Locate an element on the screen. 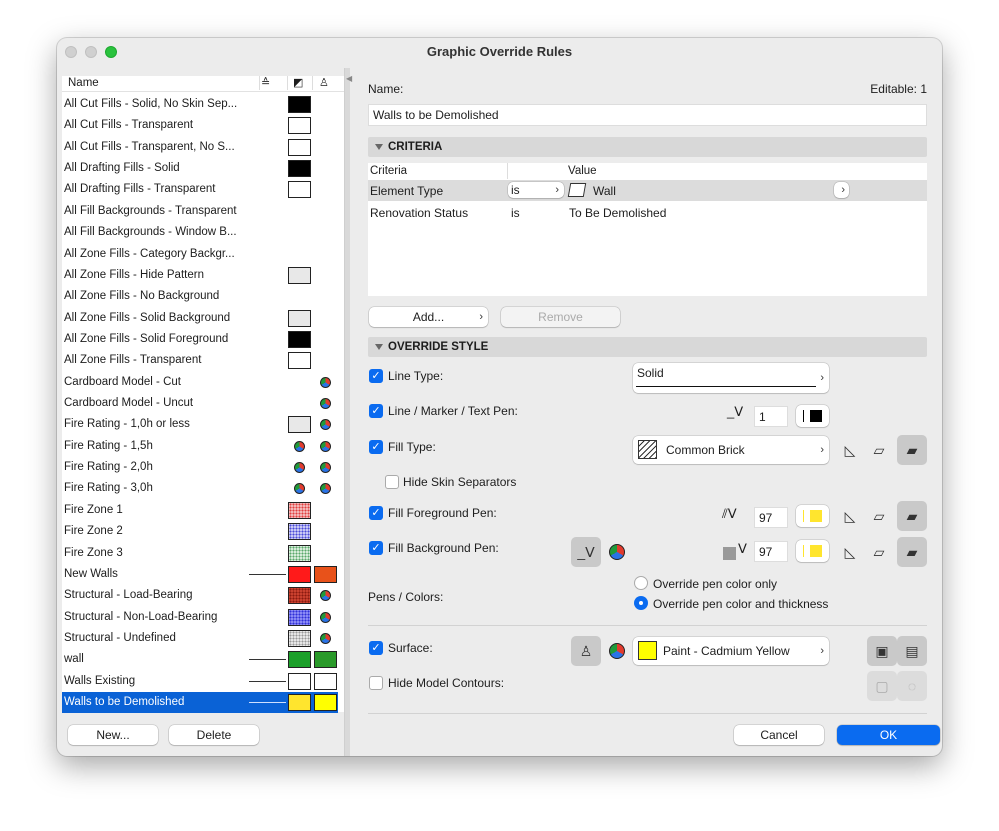 The image size is (999, 831). hide-skin-separators-checkbox is located at coordinates (392, 482).